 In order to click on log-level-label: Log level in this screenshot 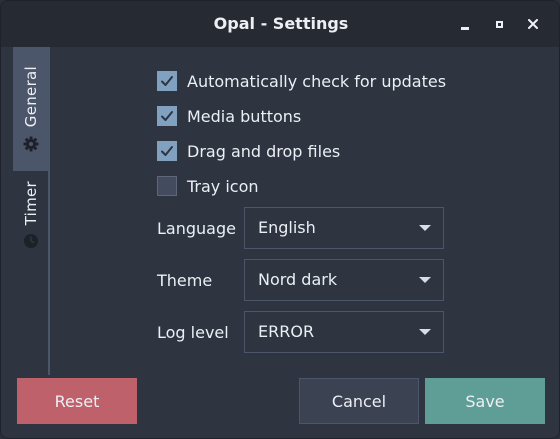, I will do `click(193, 332)`.